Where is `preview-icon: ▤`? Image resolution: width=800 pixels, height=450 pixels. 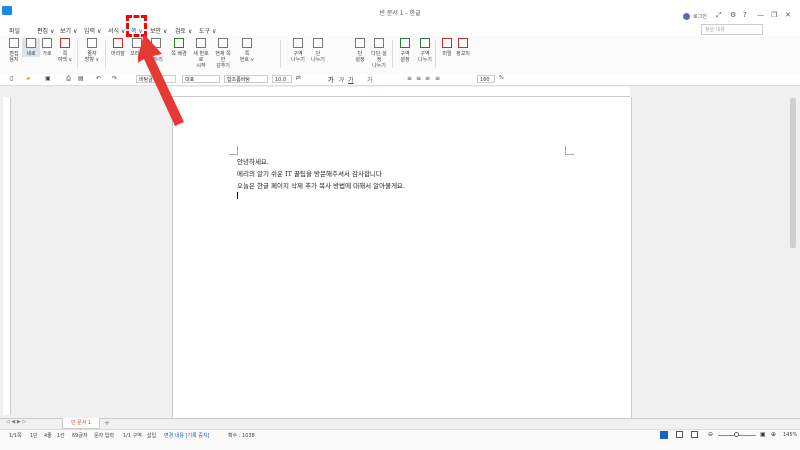
preview-icon: ▤ is located at coordinates (81, 78).